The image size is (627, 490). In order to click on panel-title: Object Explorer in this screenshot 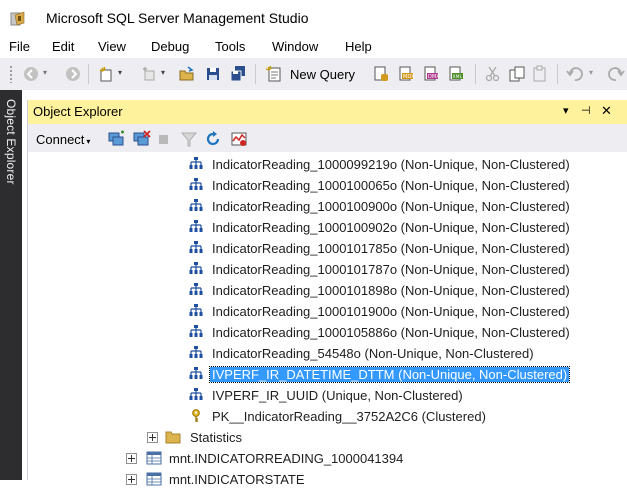, I will do `click(78, 111)`.